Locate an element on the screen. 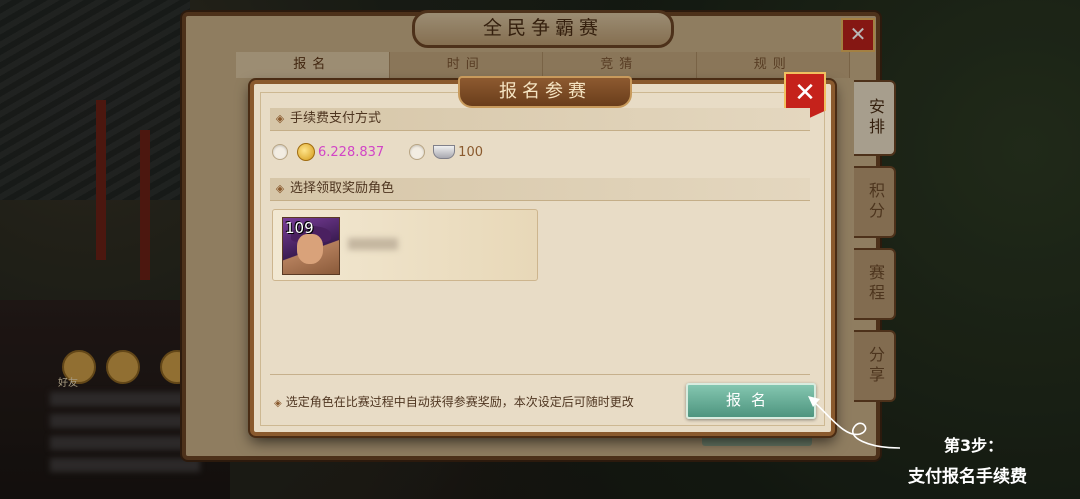 The image size is (1080, 499). role-section-title: 选择领取奖励角色 is located at coordinates (342, 188).